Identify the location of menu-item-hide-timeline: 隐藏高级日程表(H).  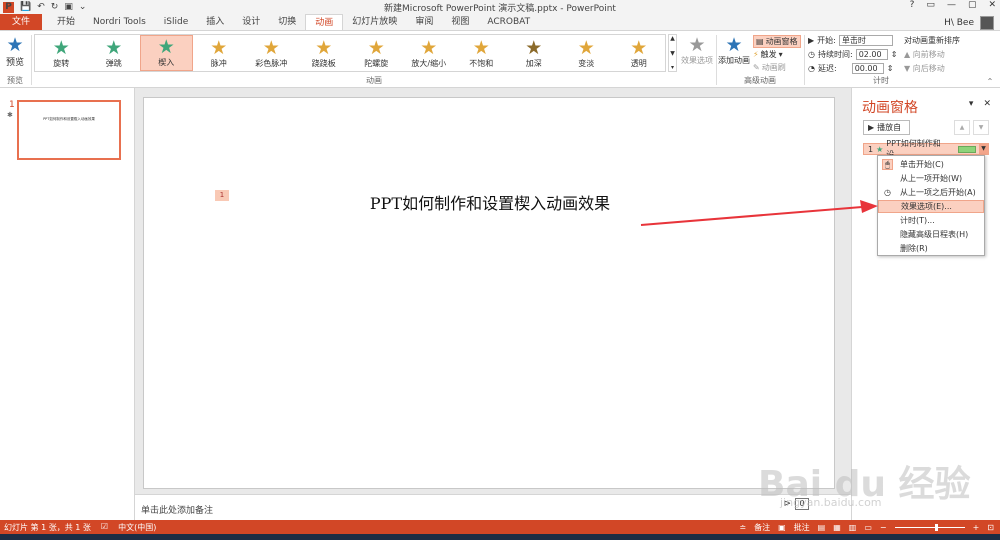
(931, 234).